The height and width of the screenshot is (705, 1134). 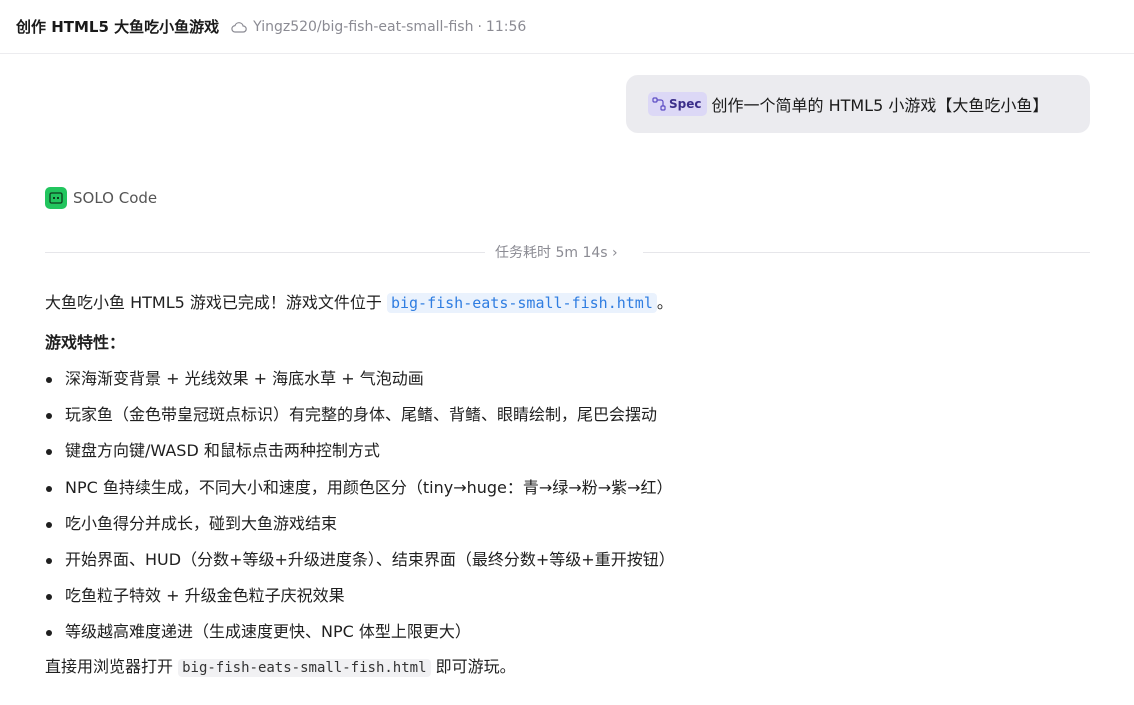 What do you see at coordinates (118, 27) in the screenshot?
I see `task-title: 创作 HTML5 大鱼吃小鱼游戏` at bounding box center [118, 27].